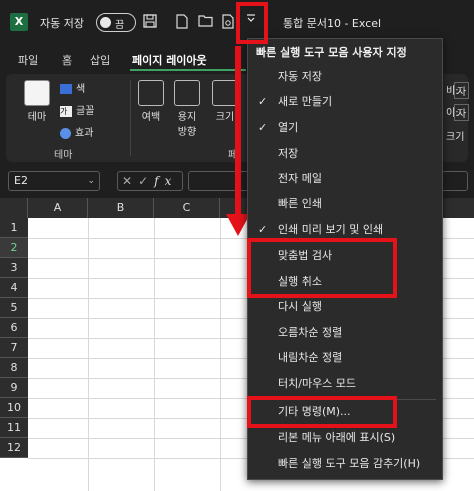  Describe the element at coordinates (345, 307) in the screenshot. I see `menu-item-redo: 다시 실행` at that location.